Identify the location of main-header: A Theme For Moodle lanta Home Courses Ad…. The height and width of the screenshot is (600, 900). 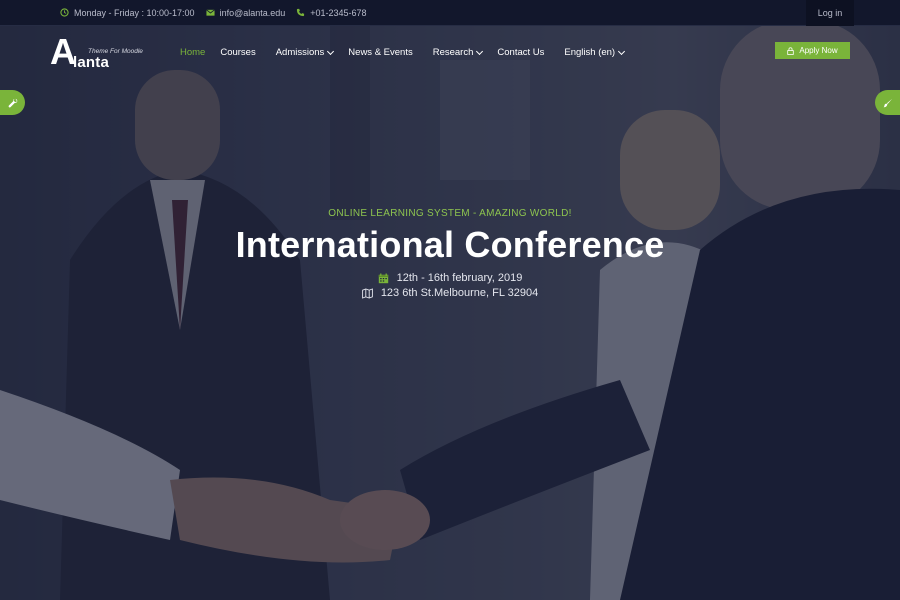
(450, 54).